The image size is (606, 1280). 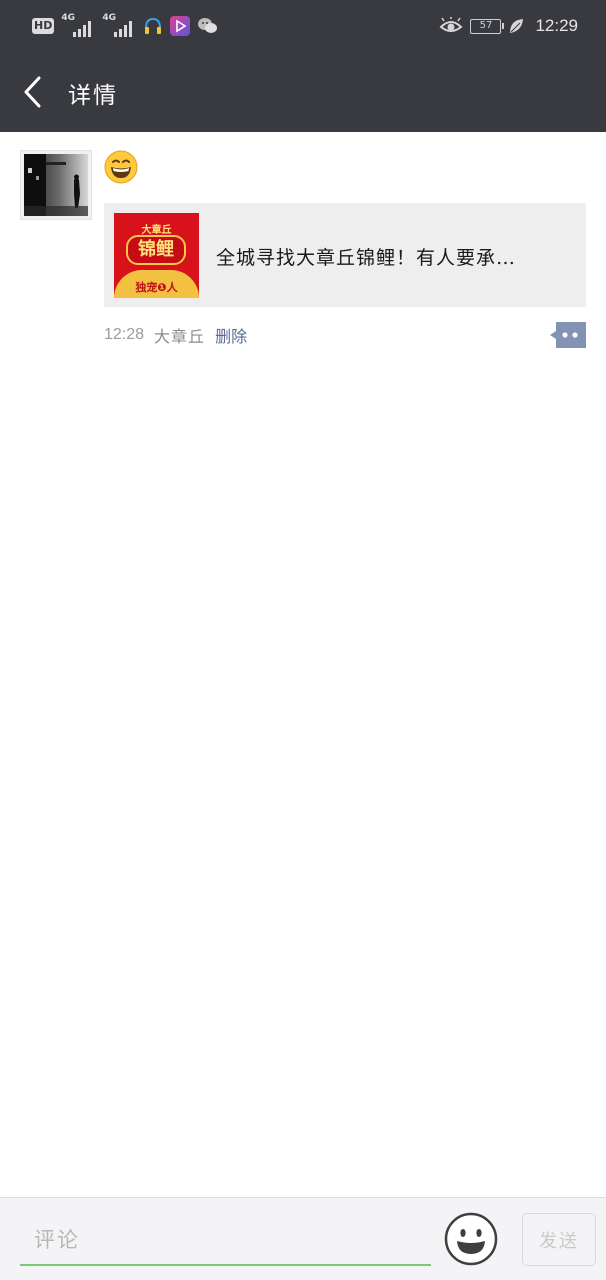 I want to click on comment-input, so click(x=225, y=1241).